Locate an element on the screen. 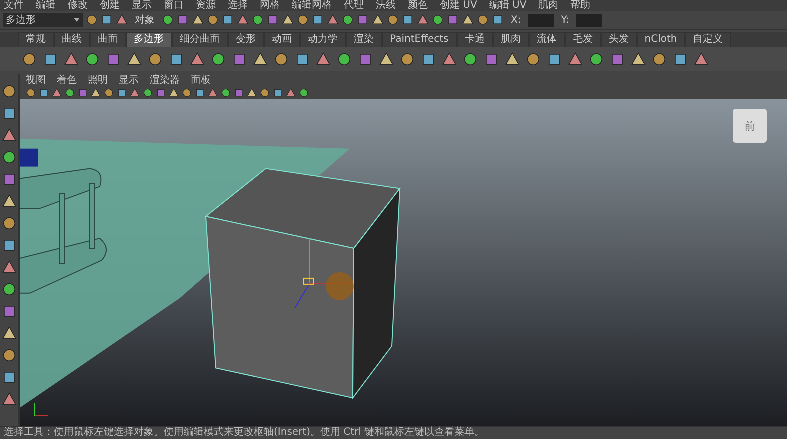 The width and height of the screenshot is (787, 439). y-input-field is located at coordinates (589, 20).